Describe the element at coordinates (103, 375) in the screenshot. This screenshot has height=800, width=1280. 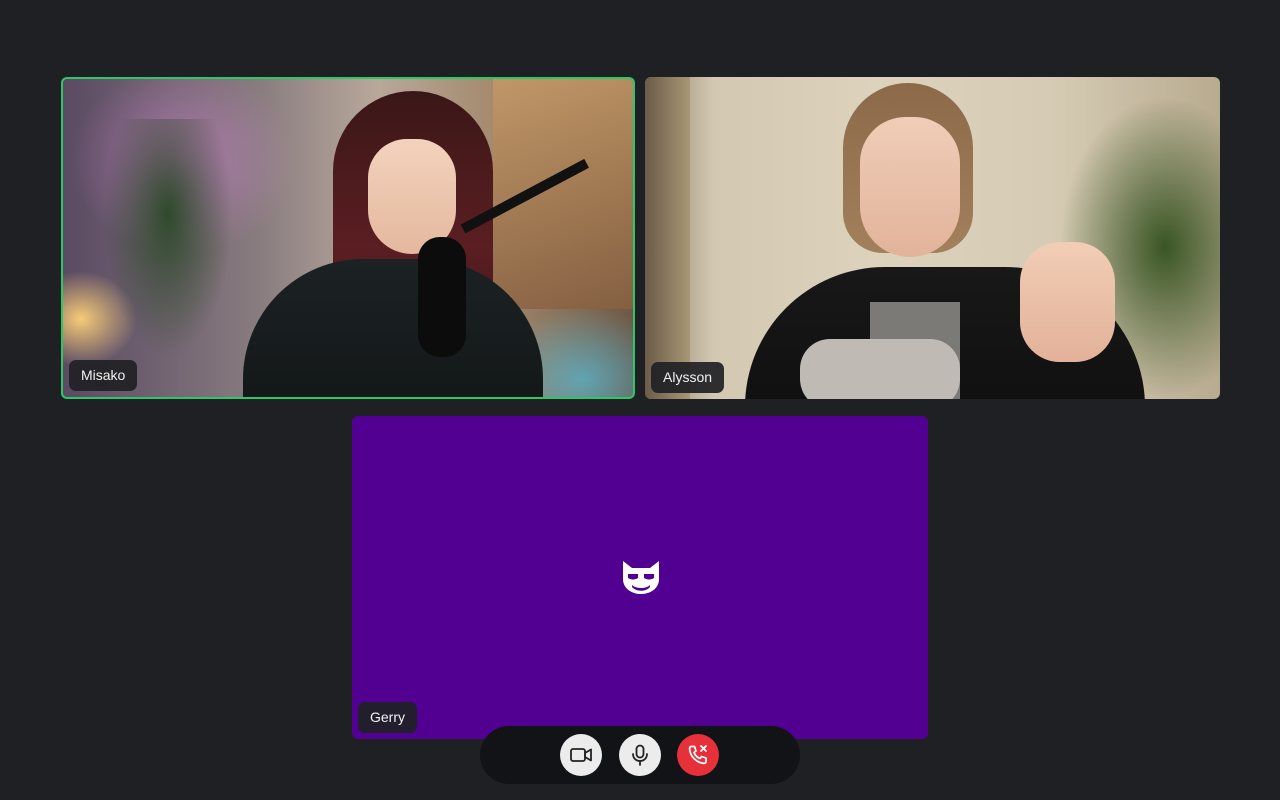
I see `participant-name-tag: Misako` at that location.